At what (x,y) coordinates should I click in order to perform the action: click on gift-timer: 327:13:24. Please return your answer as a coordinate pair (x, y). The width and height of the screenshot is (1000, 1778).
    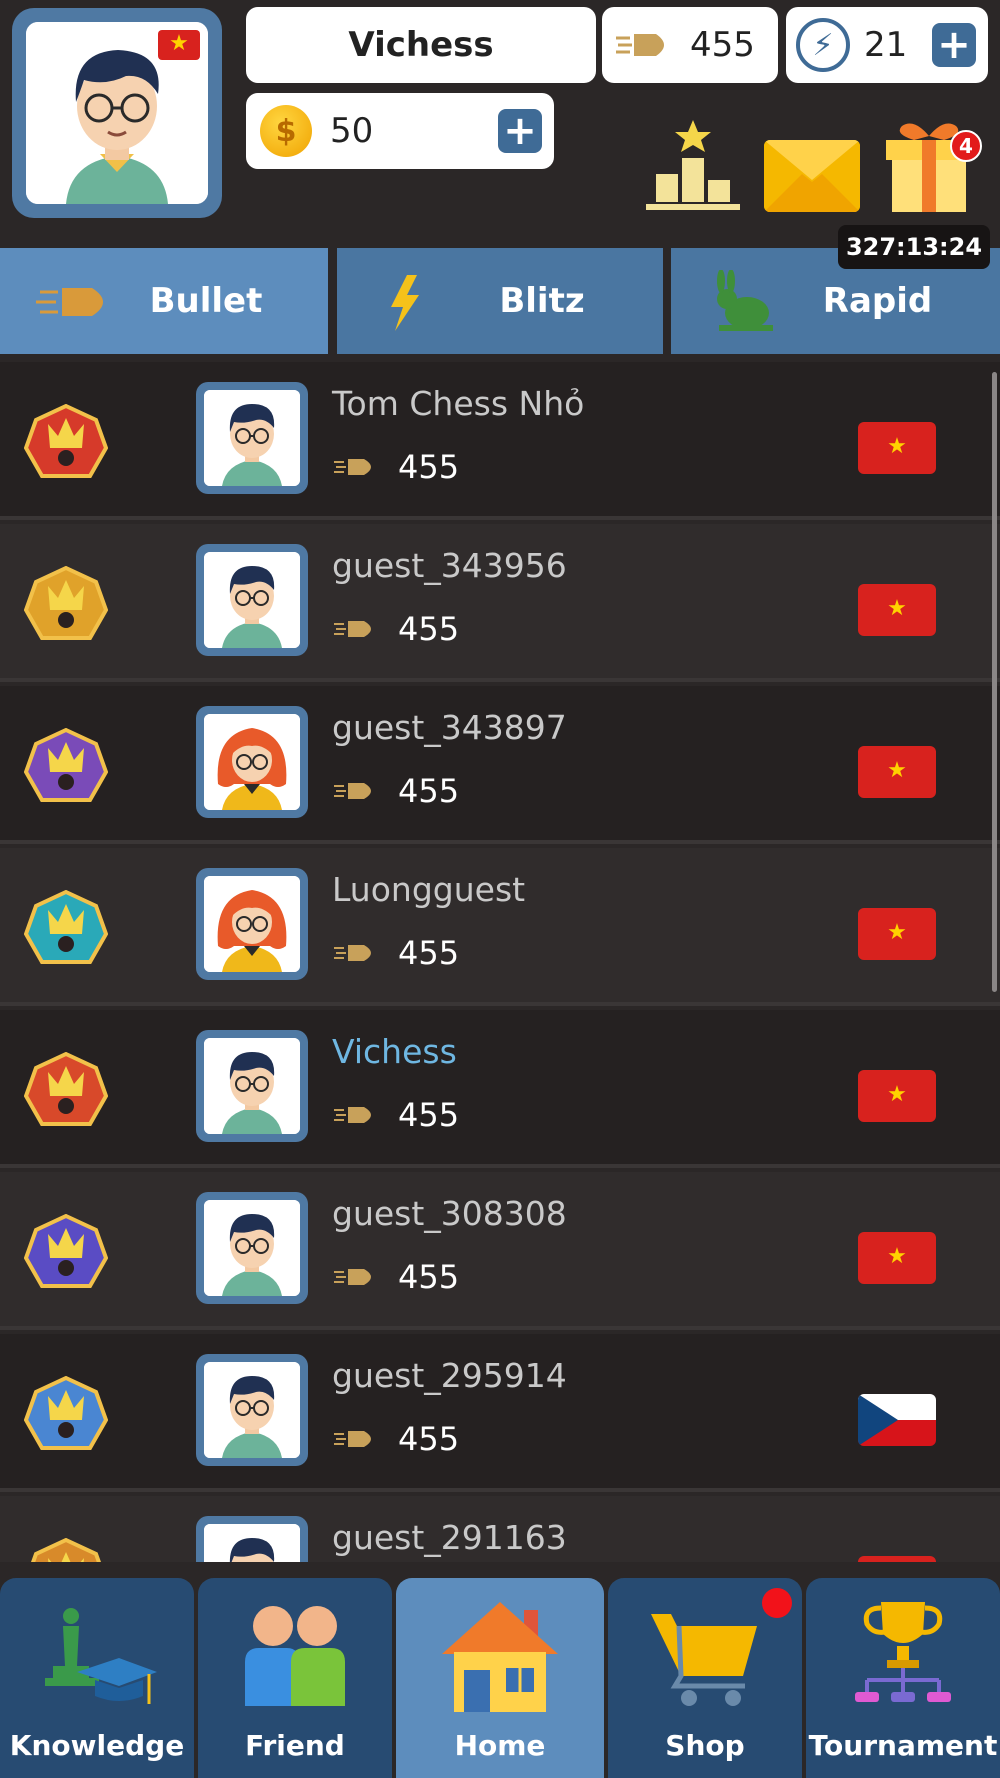
    Looking at the image, I should click on (914, 247).